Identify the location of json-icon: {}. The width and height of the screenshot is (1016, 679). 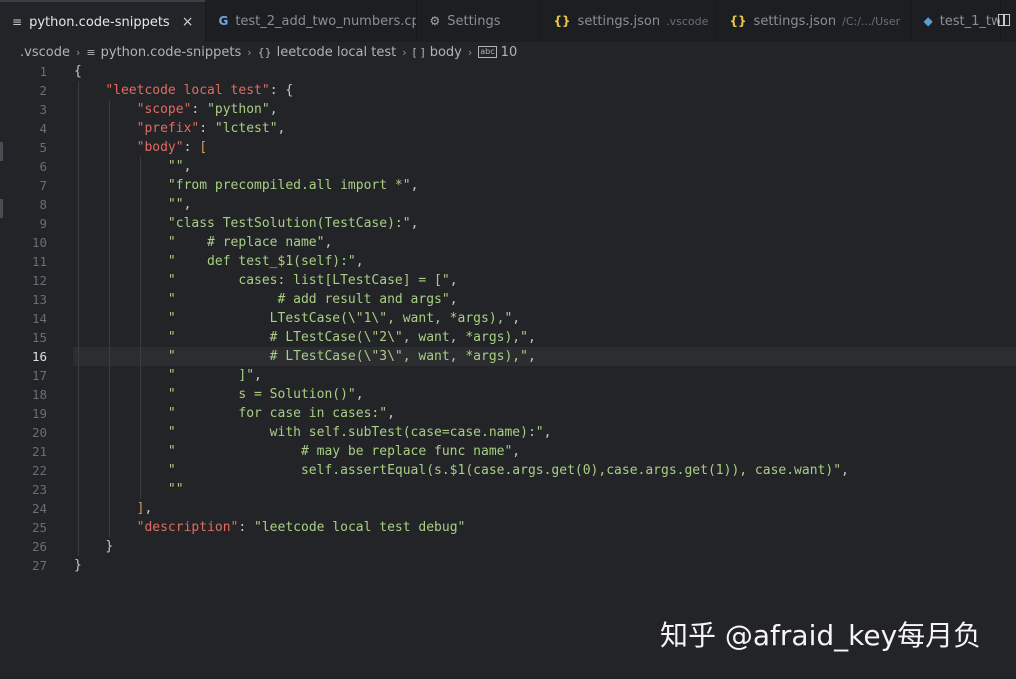
(562, 21).